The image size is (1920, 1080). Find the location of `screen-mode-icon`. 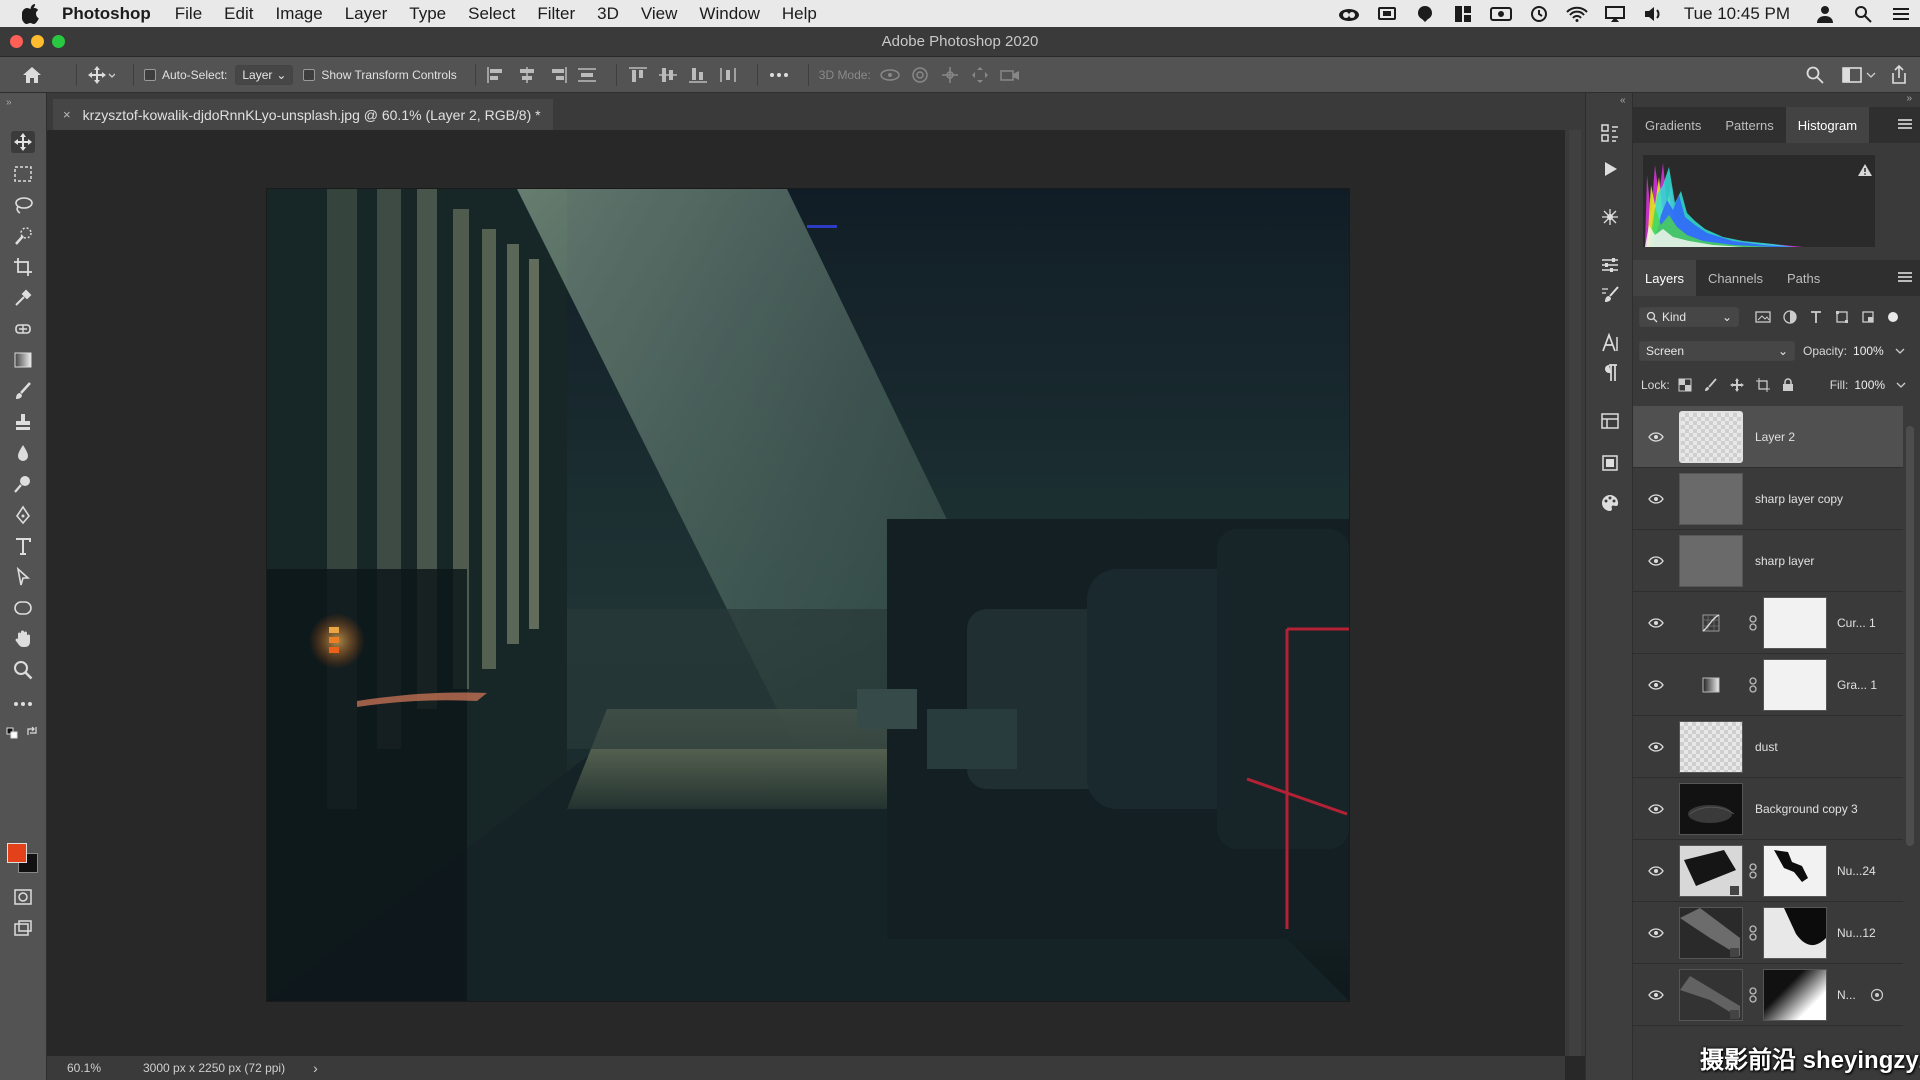

screen-mode-icon is located at coordinates (23, 928).